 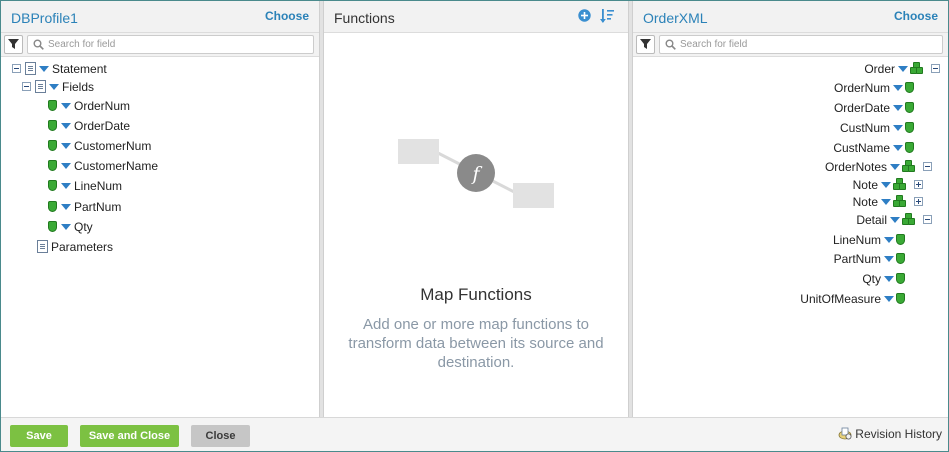 What do you see at coordinates (790, 17) in the screenshot?
I see `destination-panel-header: OrderXML Choose` at bounding box center [790, 17].